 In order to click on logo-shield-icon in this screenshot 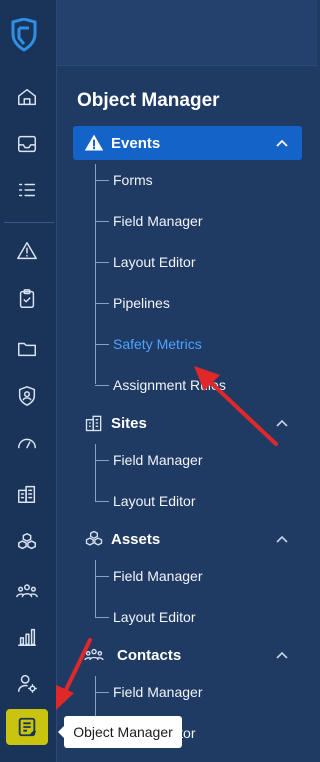, I will do `click(24, 34)`.